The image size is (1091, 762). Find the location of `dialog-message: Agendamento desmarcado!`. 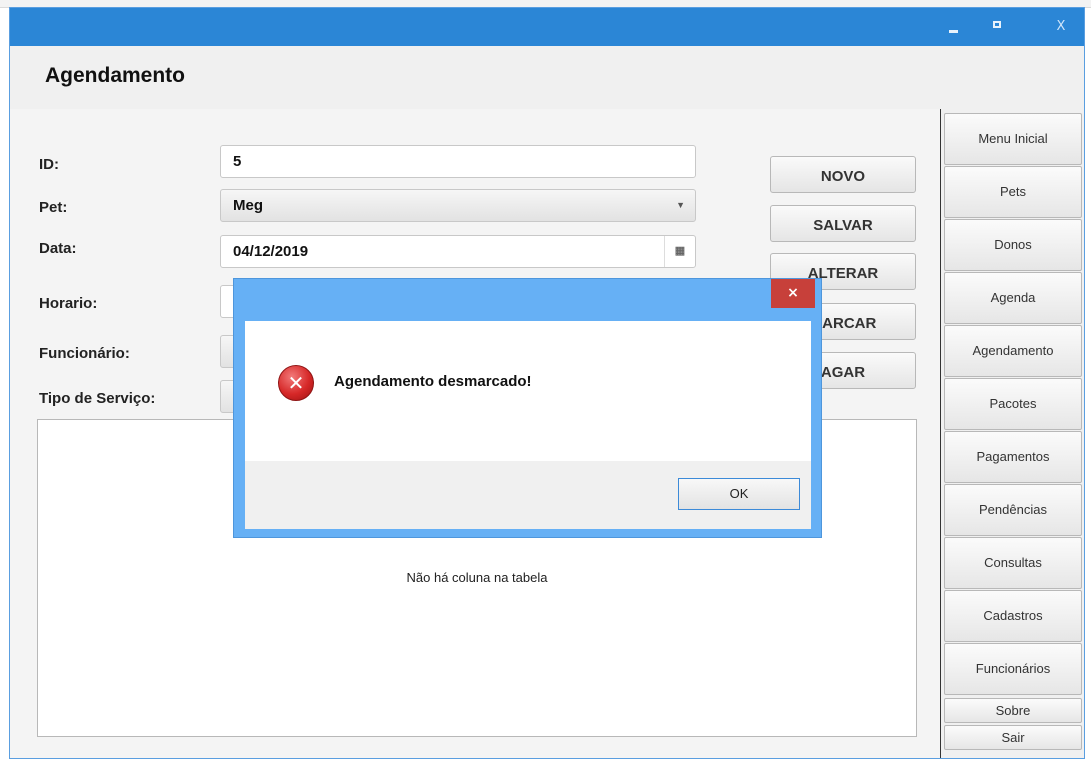

dialog-message: Agendamento desmarcado! is located at coordinates (433, 381).